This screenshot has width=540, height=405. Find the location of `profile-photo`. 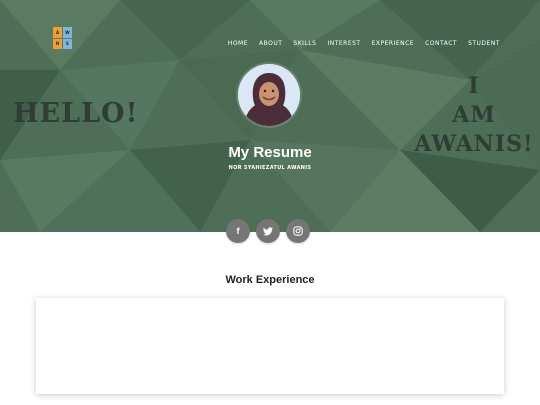

profile-photo is located at coordinates (269, 95).